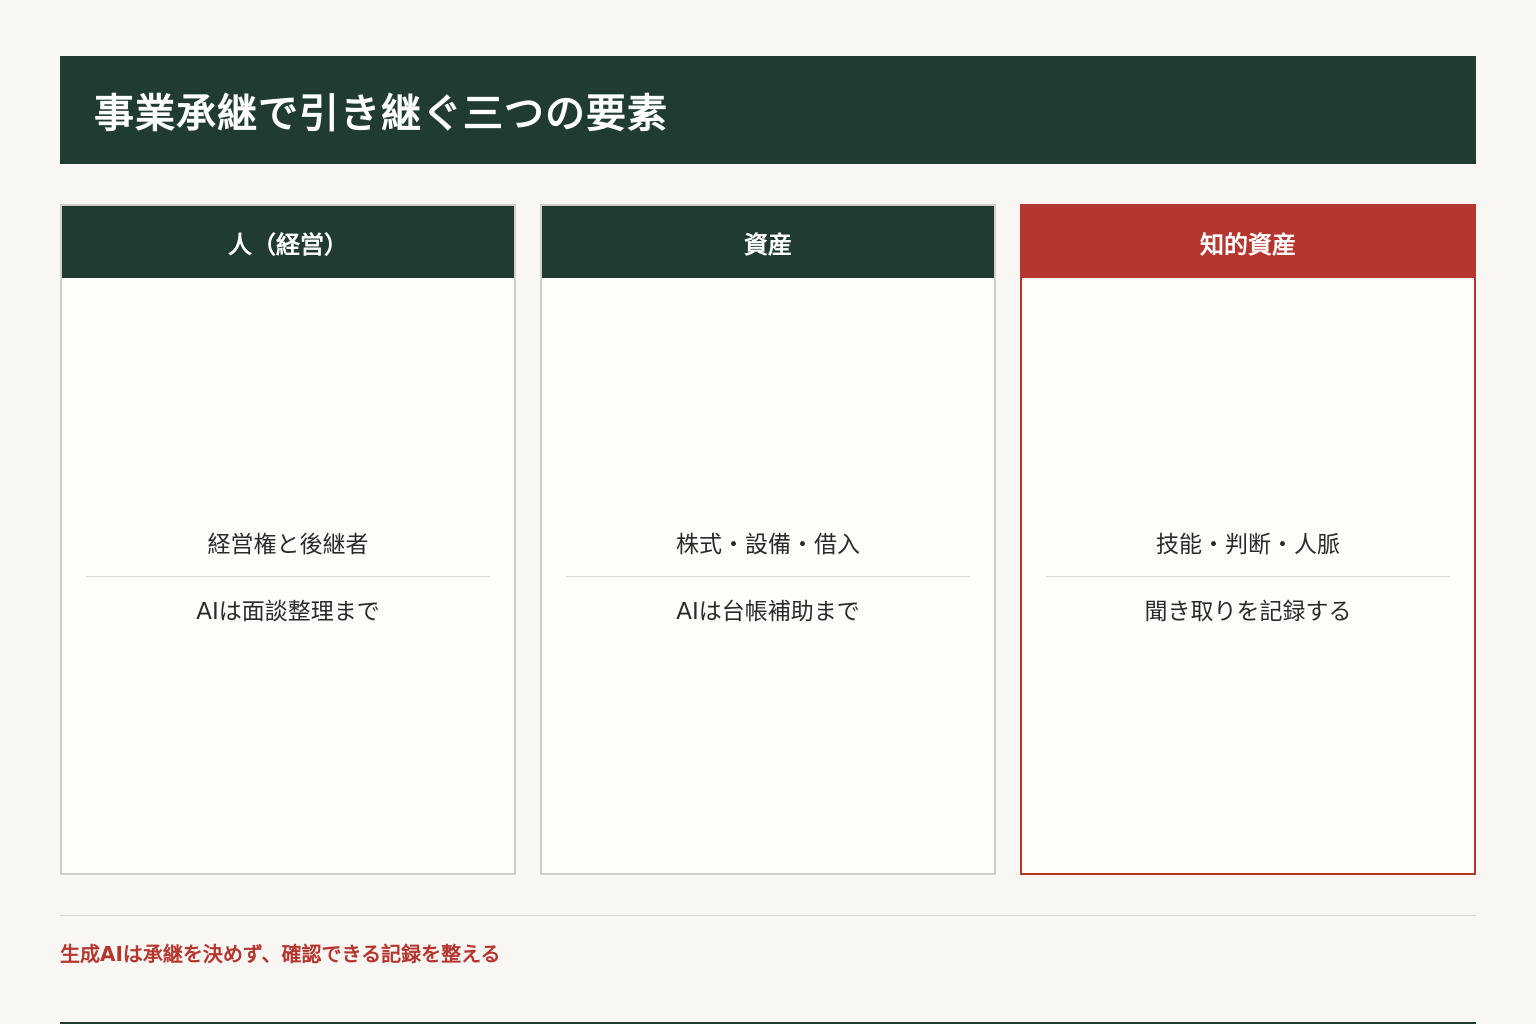 The height and width of the screenshot is (1024, 1536). What do you see at coordinates (288, 242) in the screenshot?
I see `card-header: 人（経営）` at bounding box center [288, 242].